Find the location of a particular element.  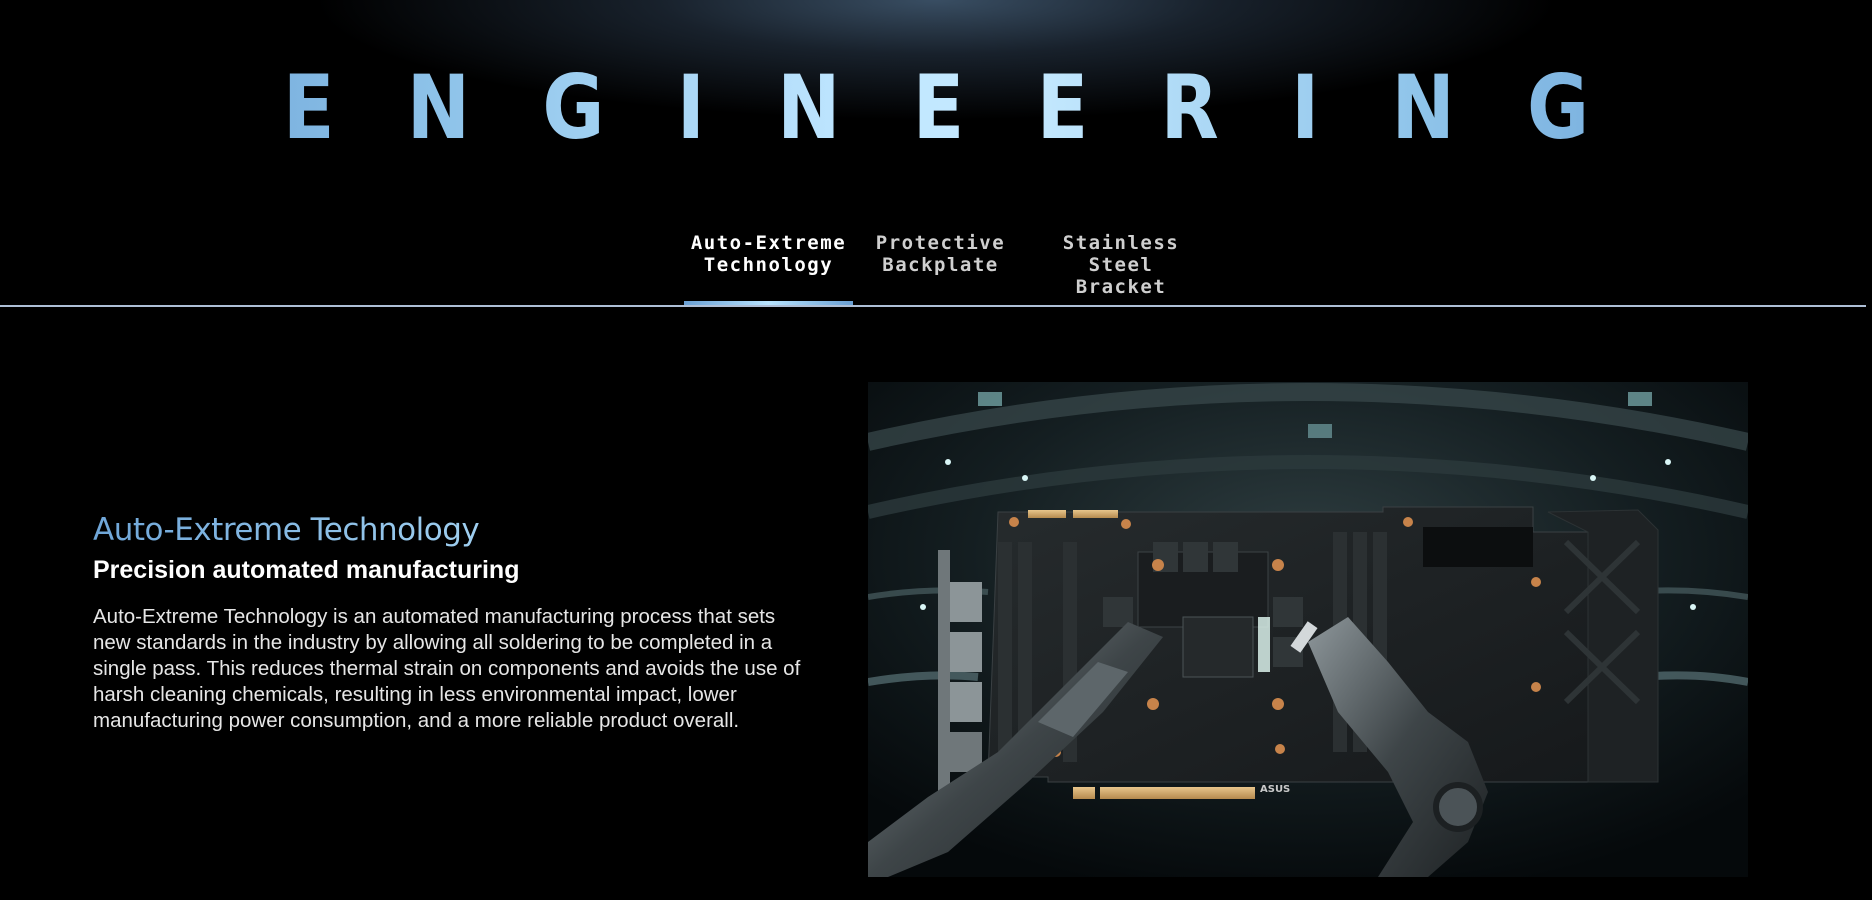

gpu-die is located at coordinates (1218, 647).